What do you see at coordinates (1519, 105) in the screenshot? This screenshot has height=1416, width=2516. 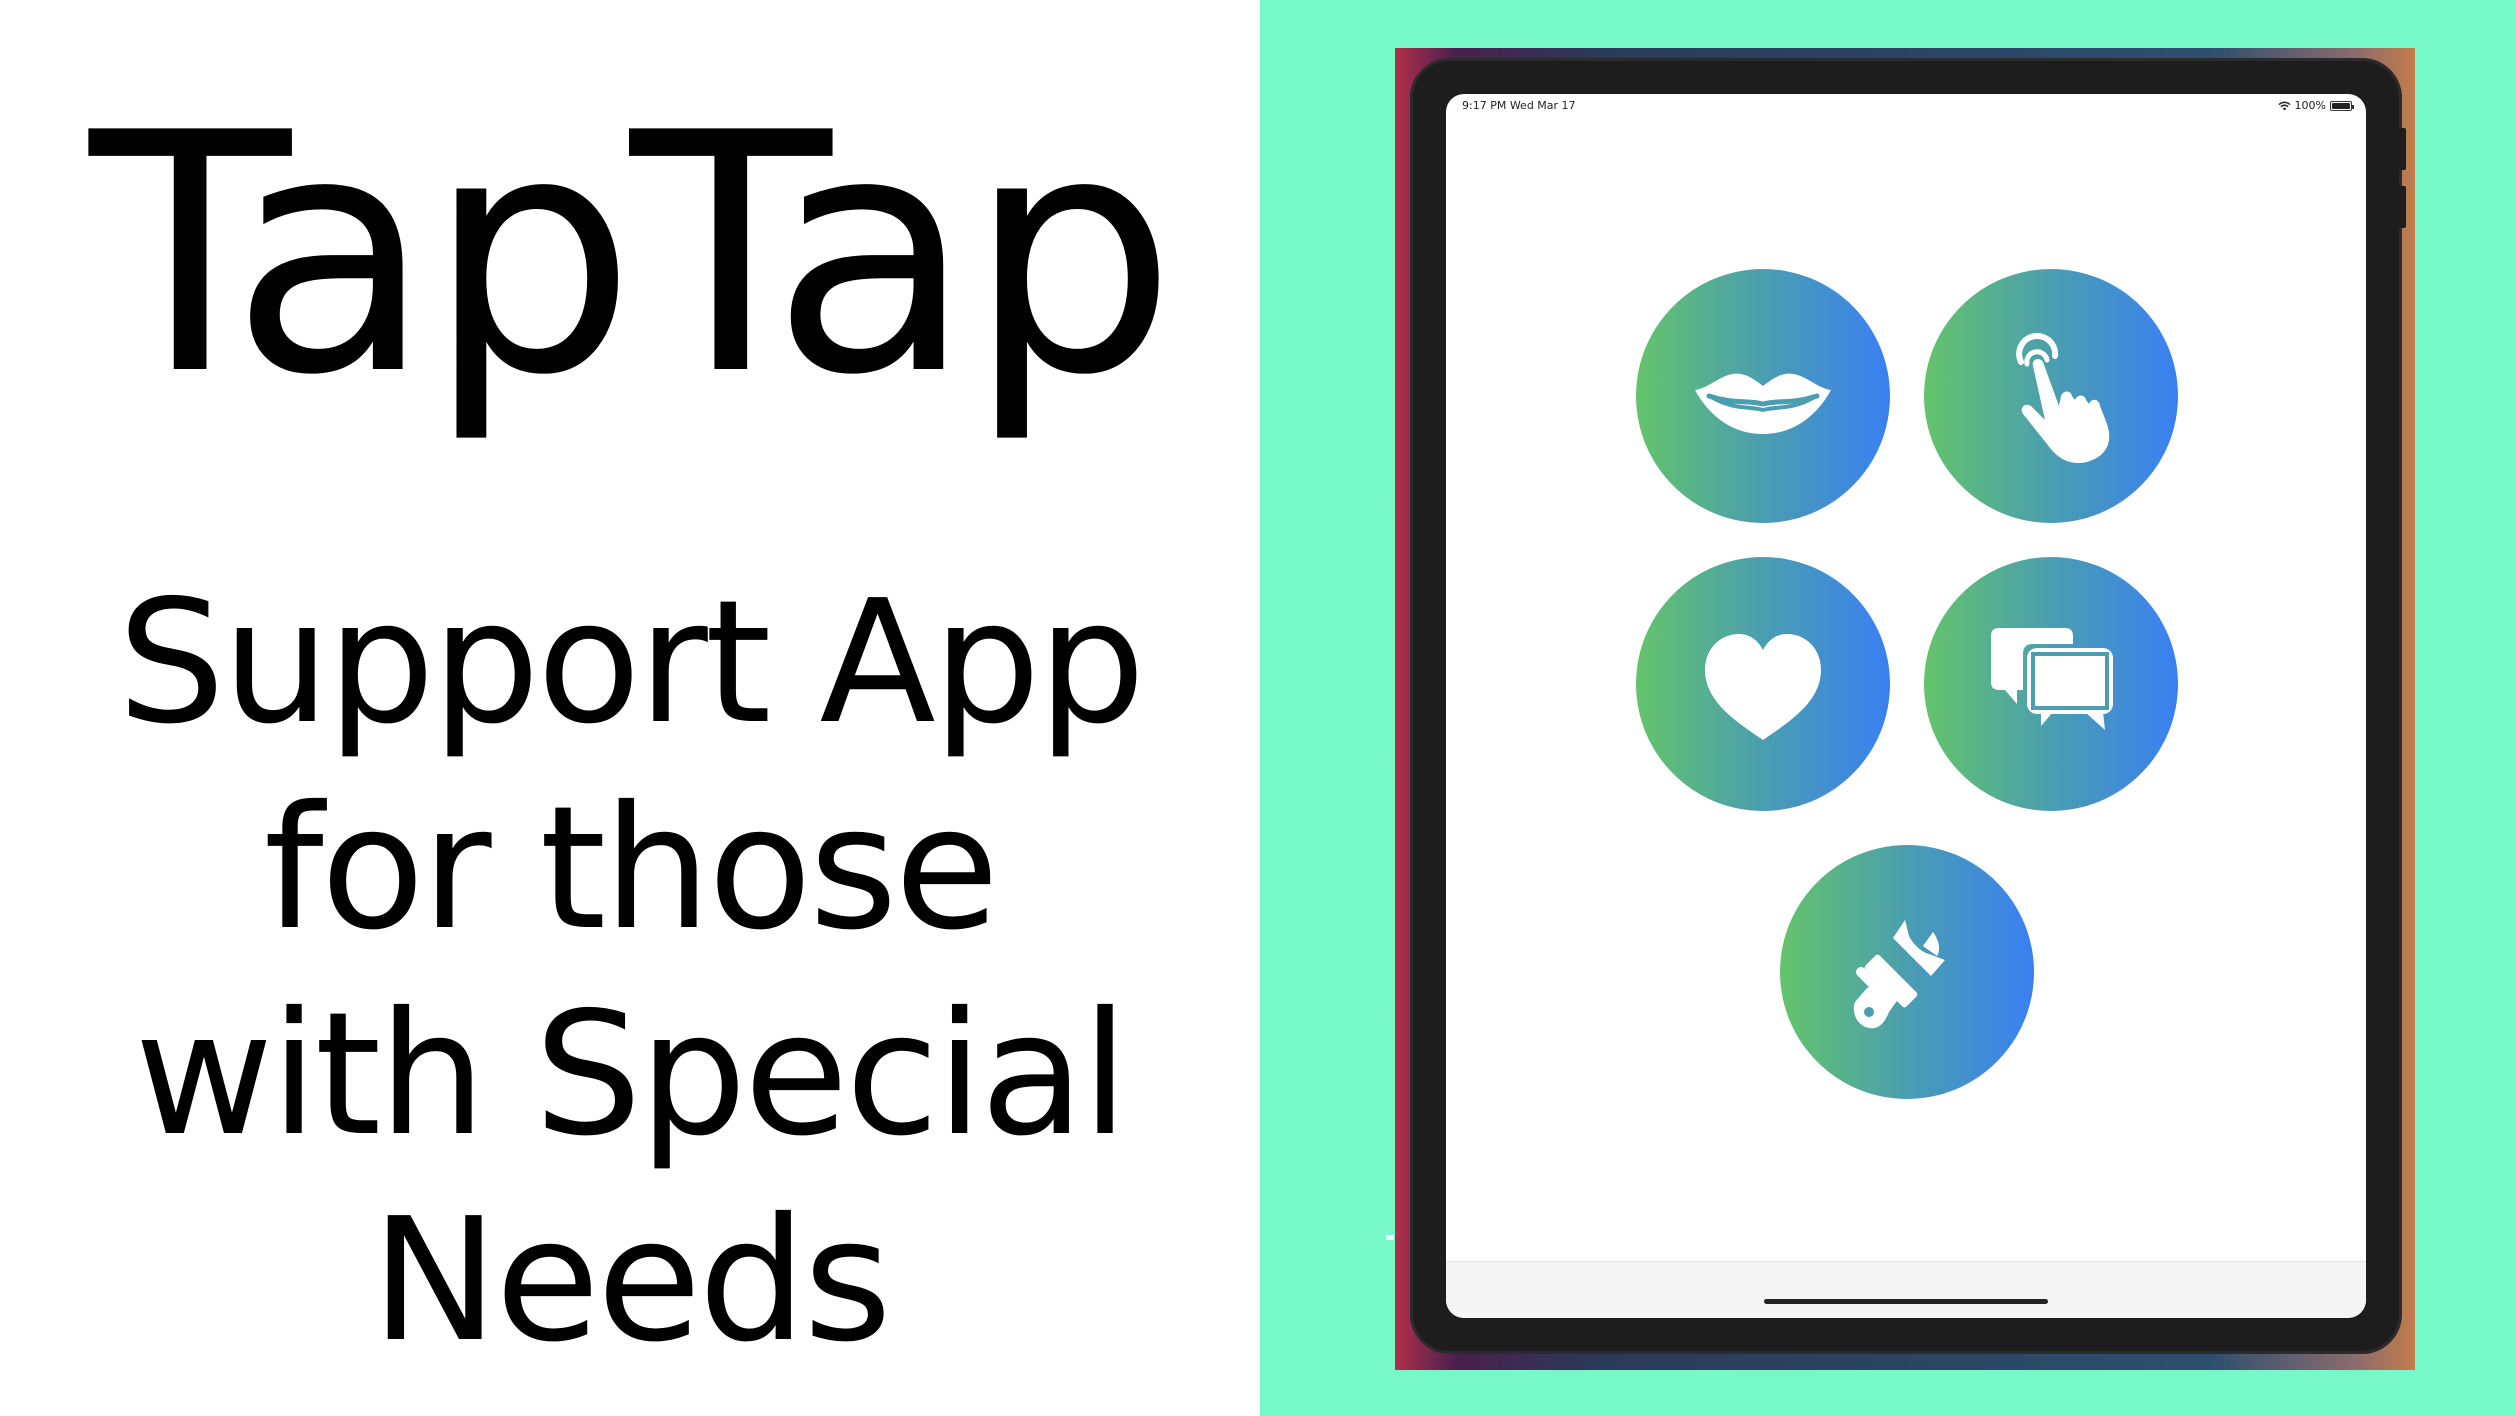 I see `status-time: 9:17 PM Wed Mar 17` at bounding box center [1519, 105].